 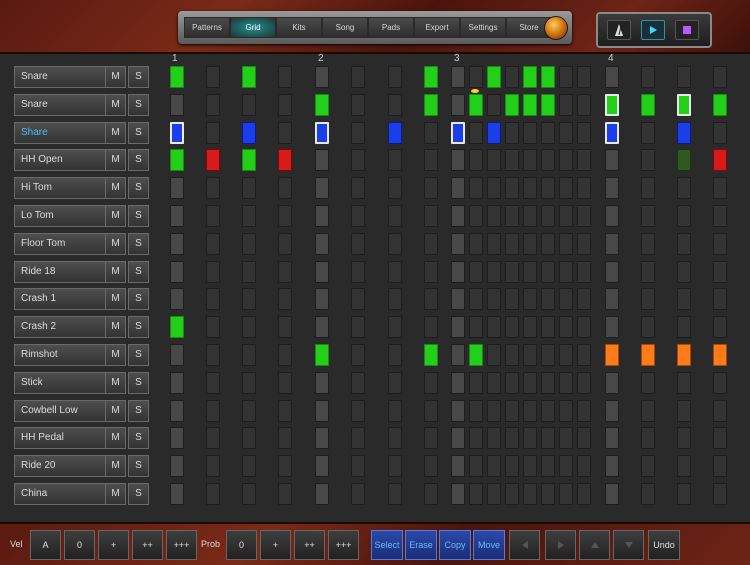 What do you see at coordinates (275, 545) in the screenshot?
I see `probability-button-1: +` at bounding box center [275, 545].